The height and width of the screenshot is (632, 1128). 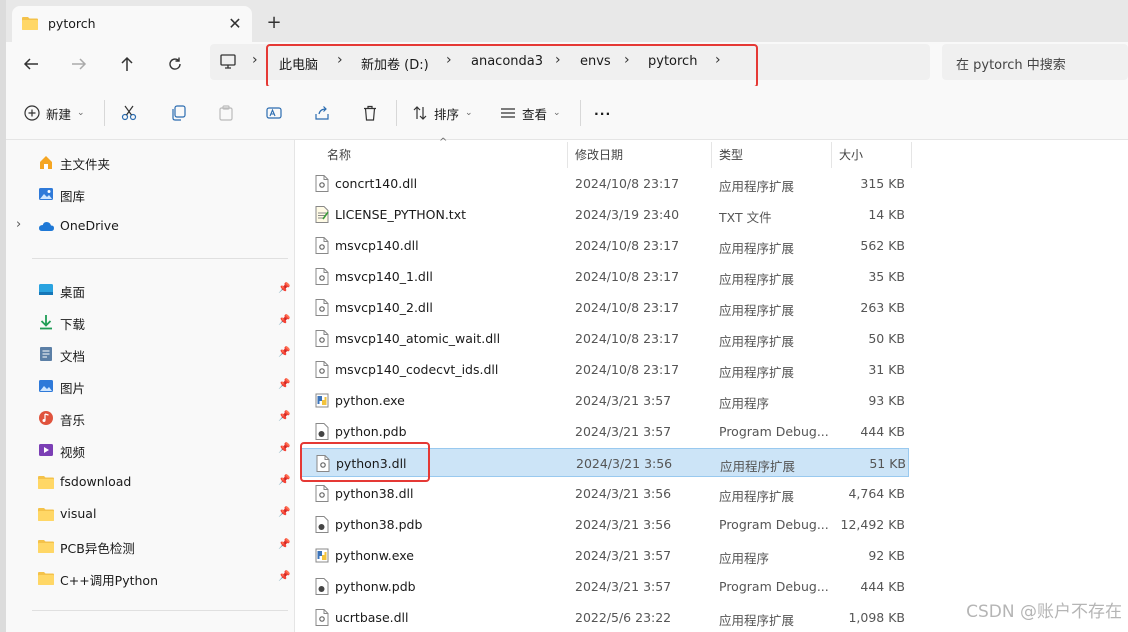 What do you see at coordinates (851, 154) in the screenshot?
I see `column-header-size: 大小` at bounding box center [851, 154].